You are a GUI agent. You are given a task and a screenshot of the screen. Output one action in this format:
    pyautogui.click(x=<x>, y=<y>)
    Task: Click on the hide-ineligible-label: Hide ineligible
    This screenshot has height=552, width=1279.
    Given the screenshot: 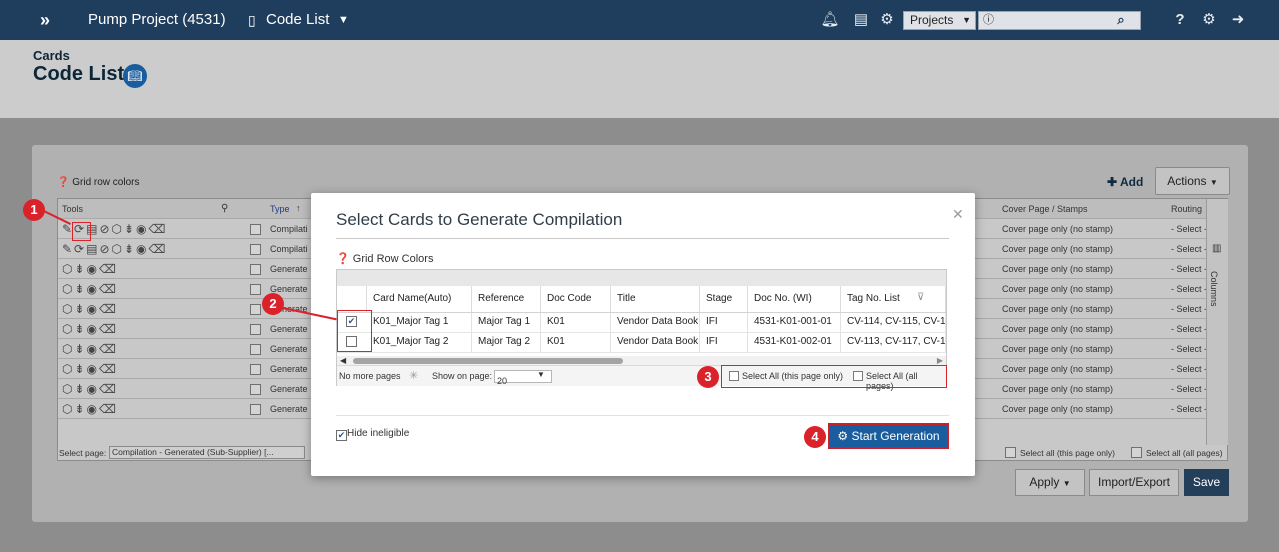 What is the action you would take?
    pyautogui.click(x=378, y=433)
    